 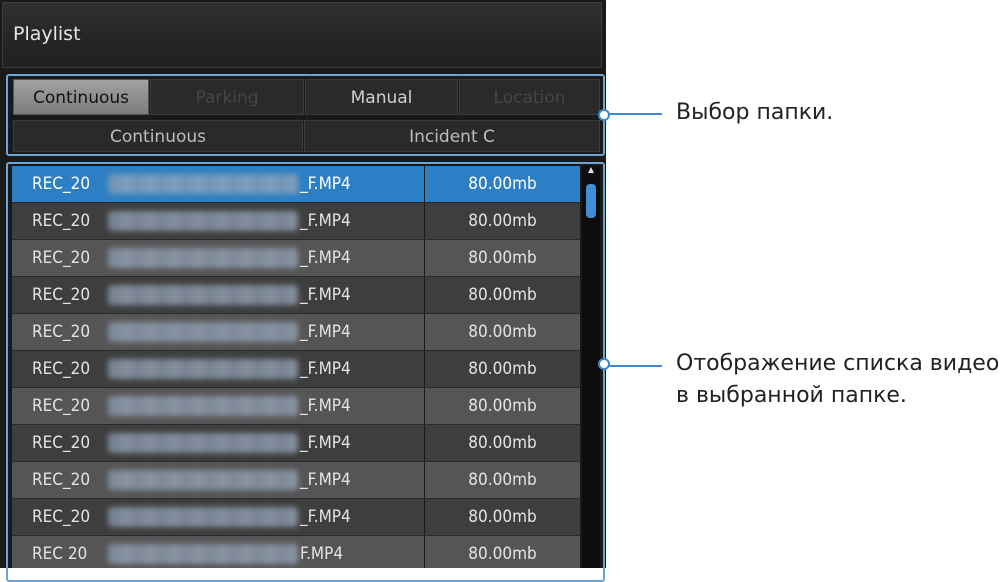 What do you see at coordinates (791, 395) in the screenshot?
I see `callout-video-list-line2: в выбранной папке.` at bounding box center [791, 395].